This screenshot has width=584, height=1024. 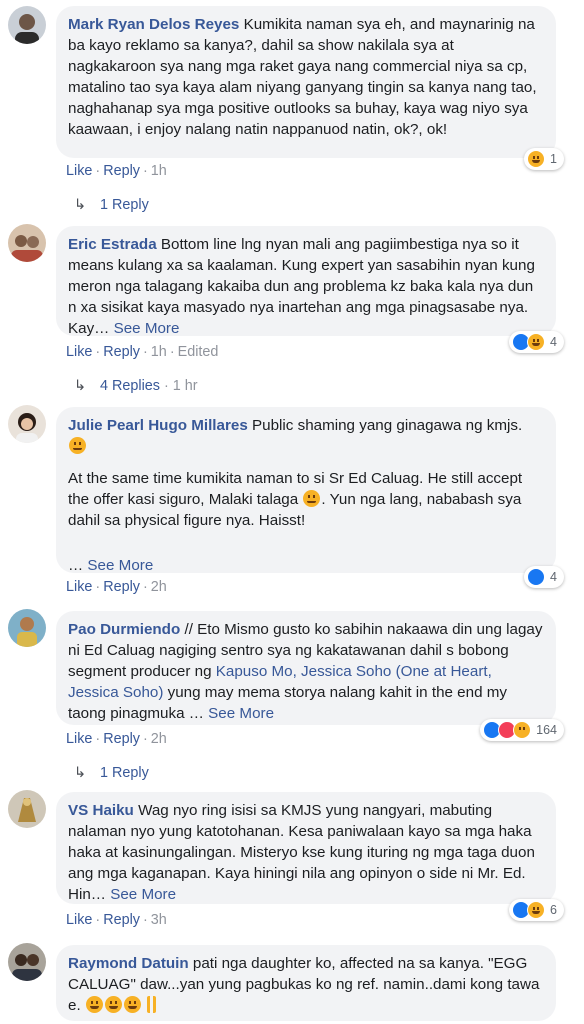 What do you see at coordinates (124, 629) in the screenshot?
I see `author-name: Pao Durmiendo` at bounding box center [124, 629].